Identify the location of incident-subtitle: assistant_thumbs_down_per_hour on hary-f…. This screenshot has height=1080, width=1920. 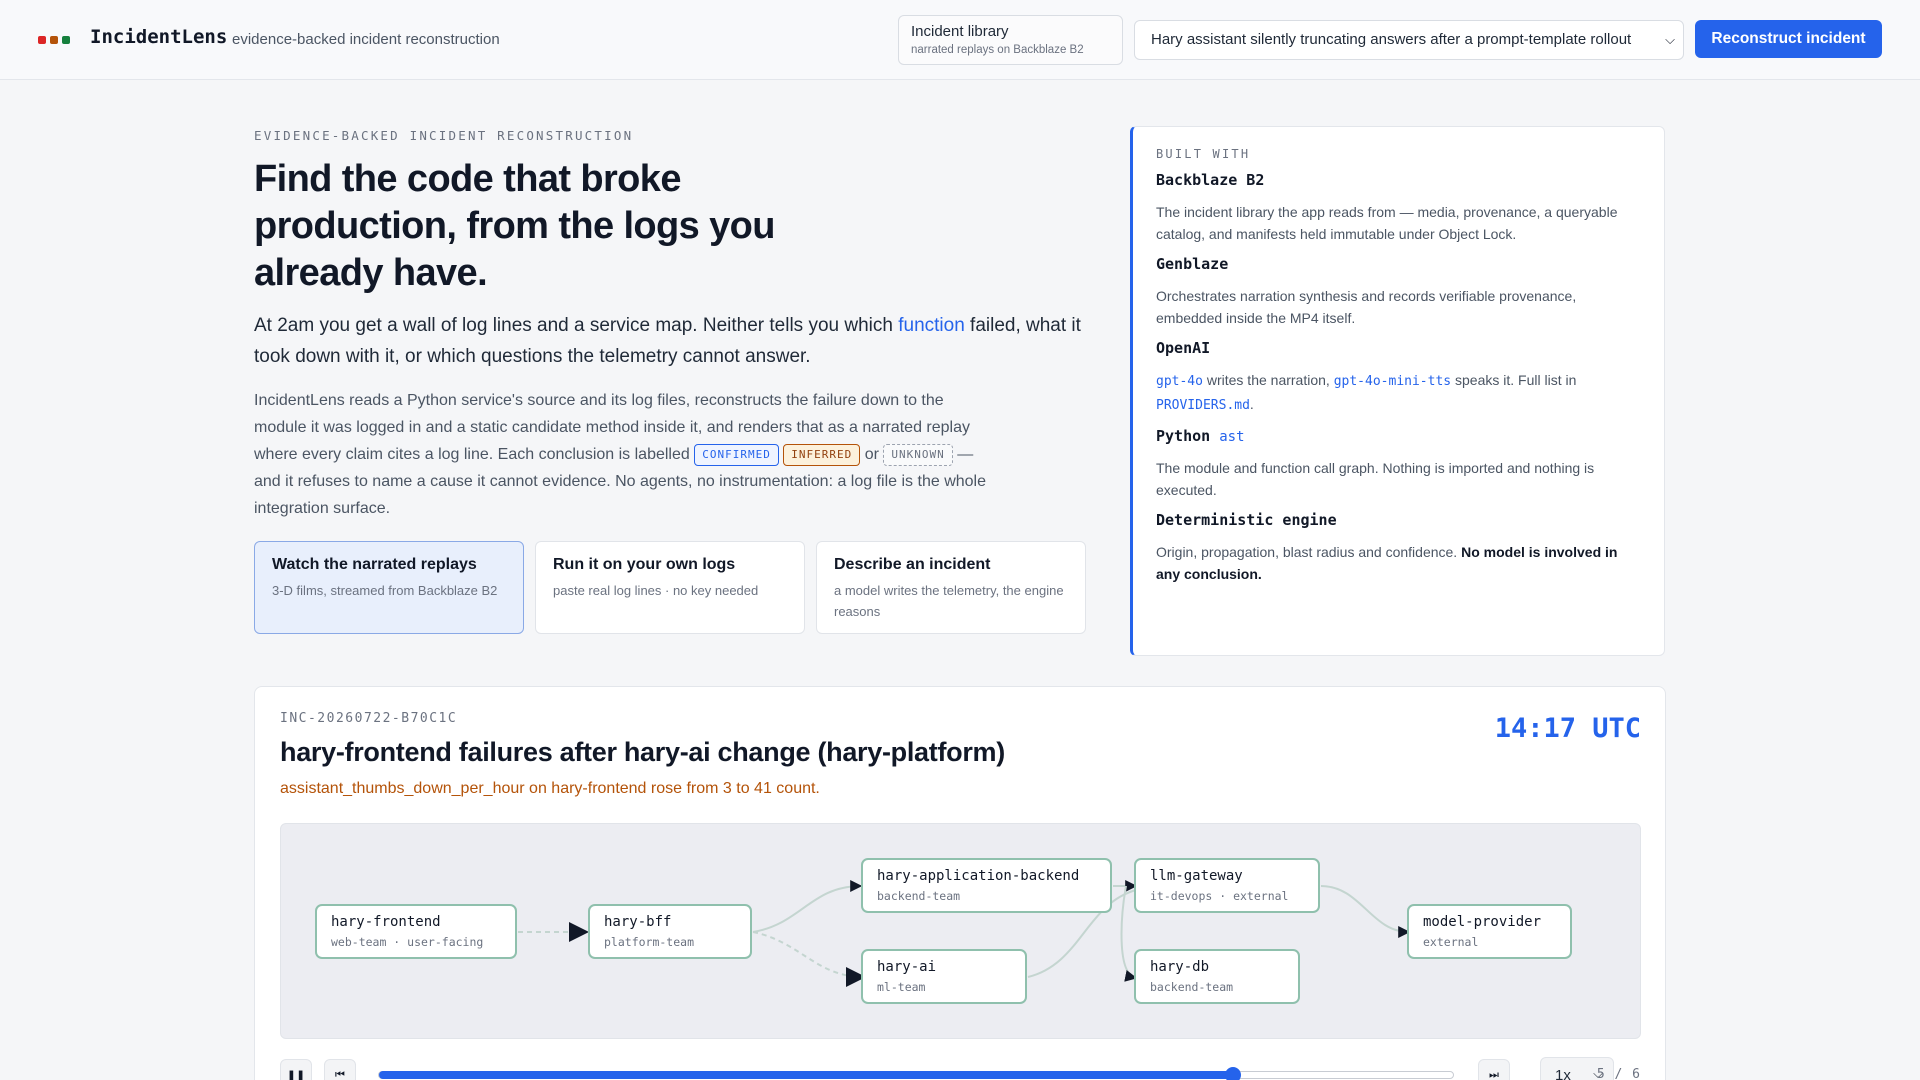
(550, 788).